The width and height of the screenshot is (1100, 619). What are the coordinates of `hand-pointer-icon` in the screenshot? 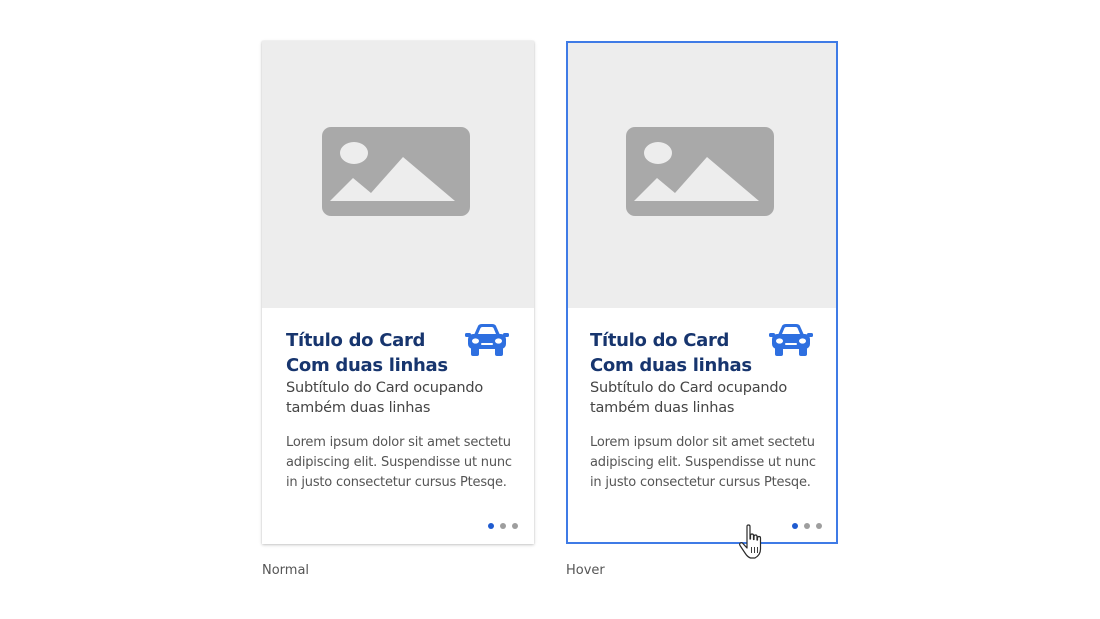 It's located at (750, 541).